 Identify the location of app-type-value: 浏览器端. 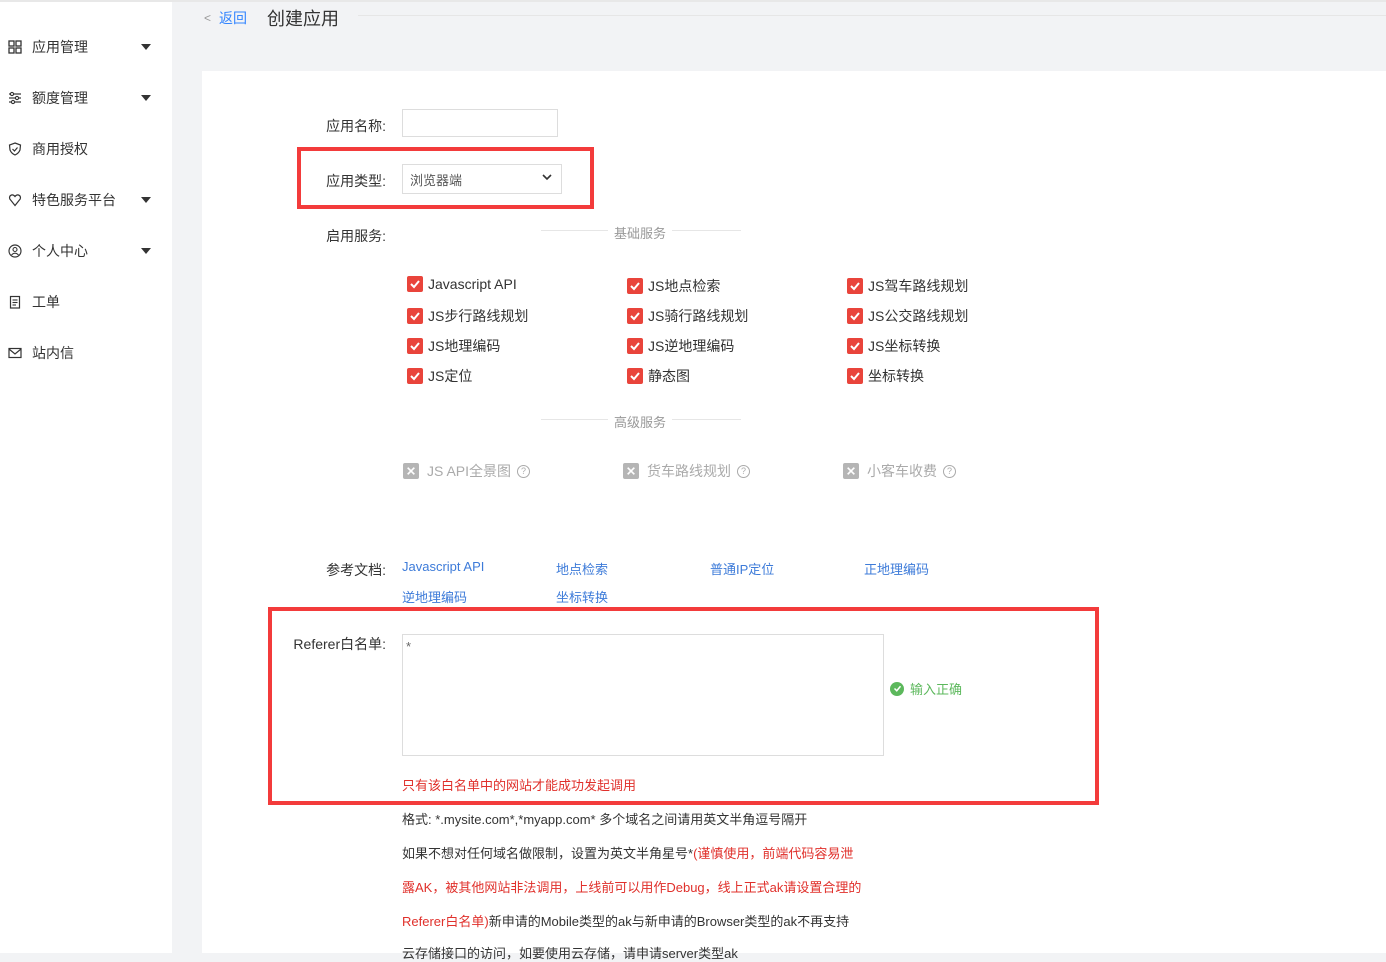
(436, 180).